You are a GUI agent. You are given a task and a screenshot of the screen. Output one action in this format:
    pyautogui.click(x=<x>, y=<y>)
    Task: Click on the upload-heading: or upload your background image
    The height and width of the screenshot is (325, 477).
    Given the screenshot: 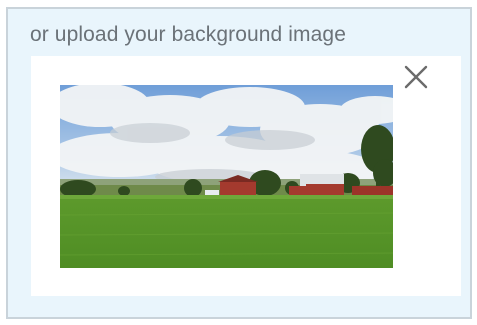 What is the action you would take?
    pyautogui.click(x=188, y=34)
    